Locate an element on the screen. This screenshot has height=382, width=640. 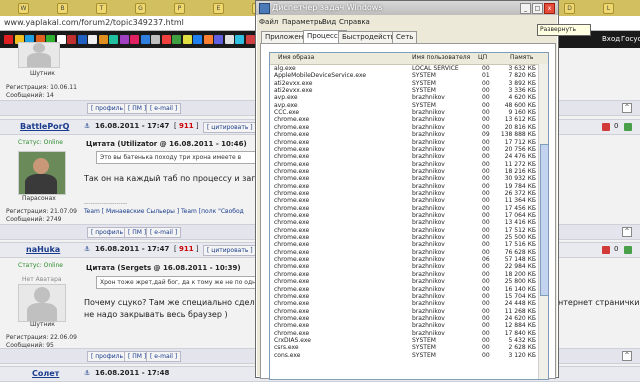
table-row: chrome.exe brazhnikov 00 18 216 КБ is located at coordinates (404, 171).